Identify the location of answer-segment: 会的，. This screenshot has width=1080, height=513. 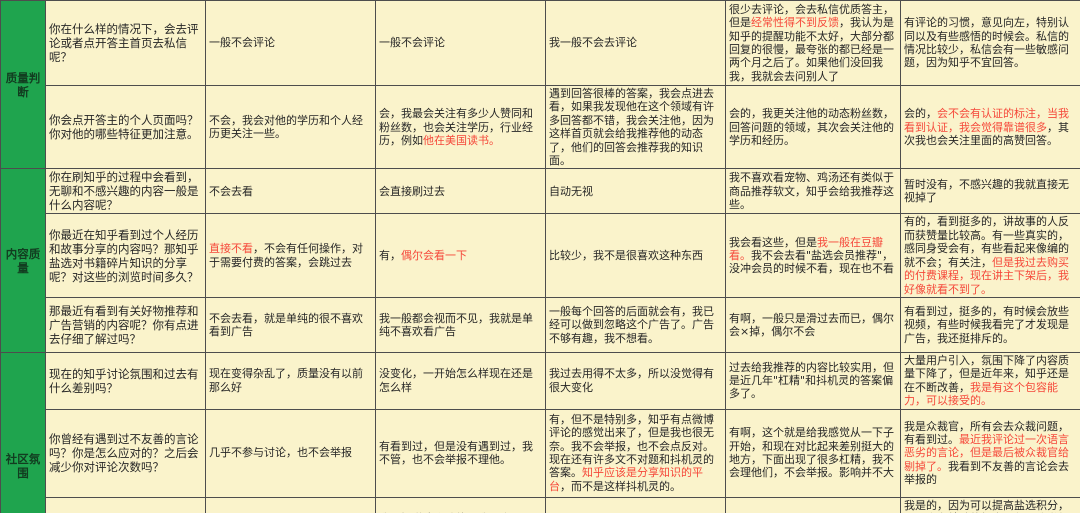
(920, 114).